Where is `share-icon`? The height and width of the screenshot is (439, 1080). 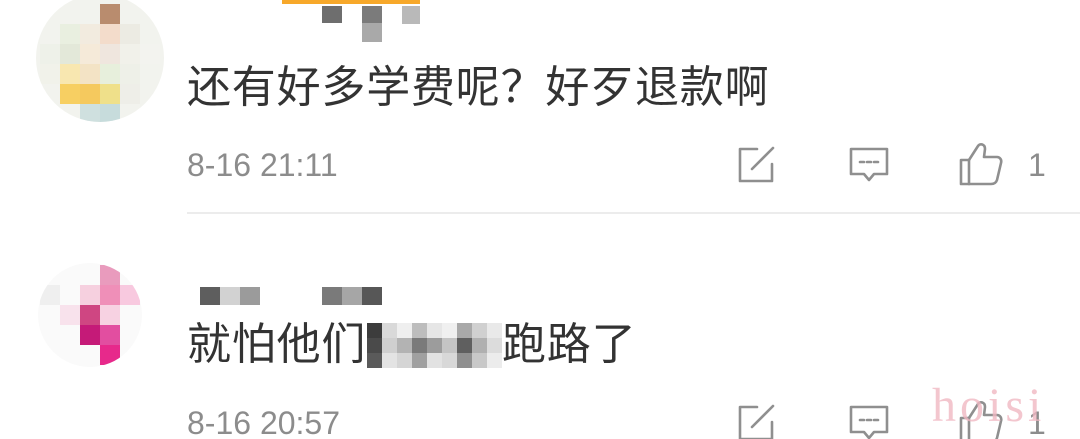
share-icon is located at coordinates (756, 421).